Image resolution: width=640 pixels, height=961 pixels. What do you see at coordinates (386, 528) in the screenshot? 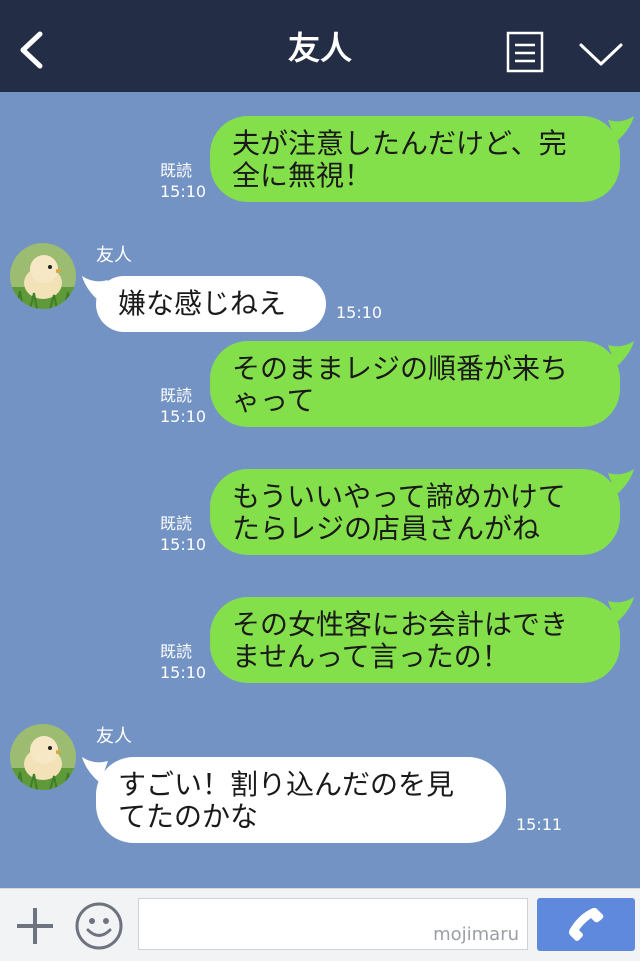
I see `message-text-line: たらレジの店員さんがね` at bounding box center [386, 528].